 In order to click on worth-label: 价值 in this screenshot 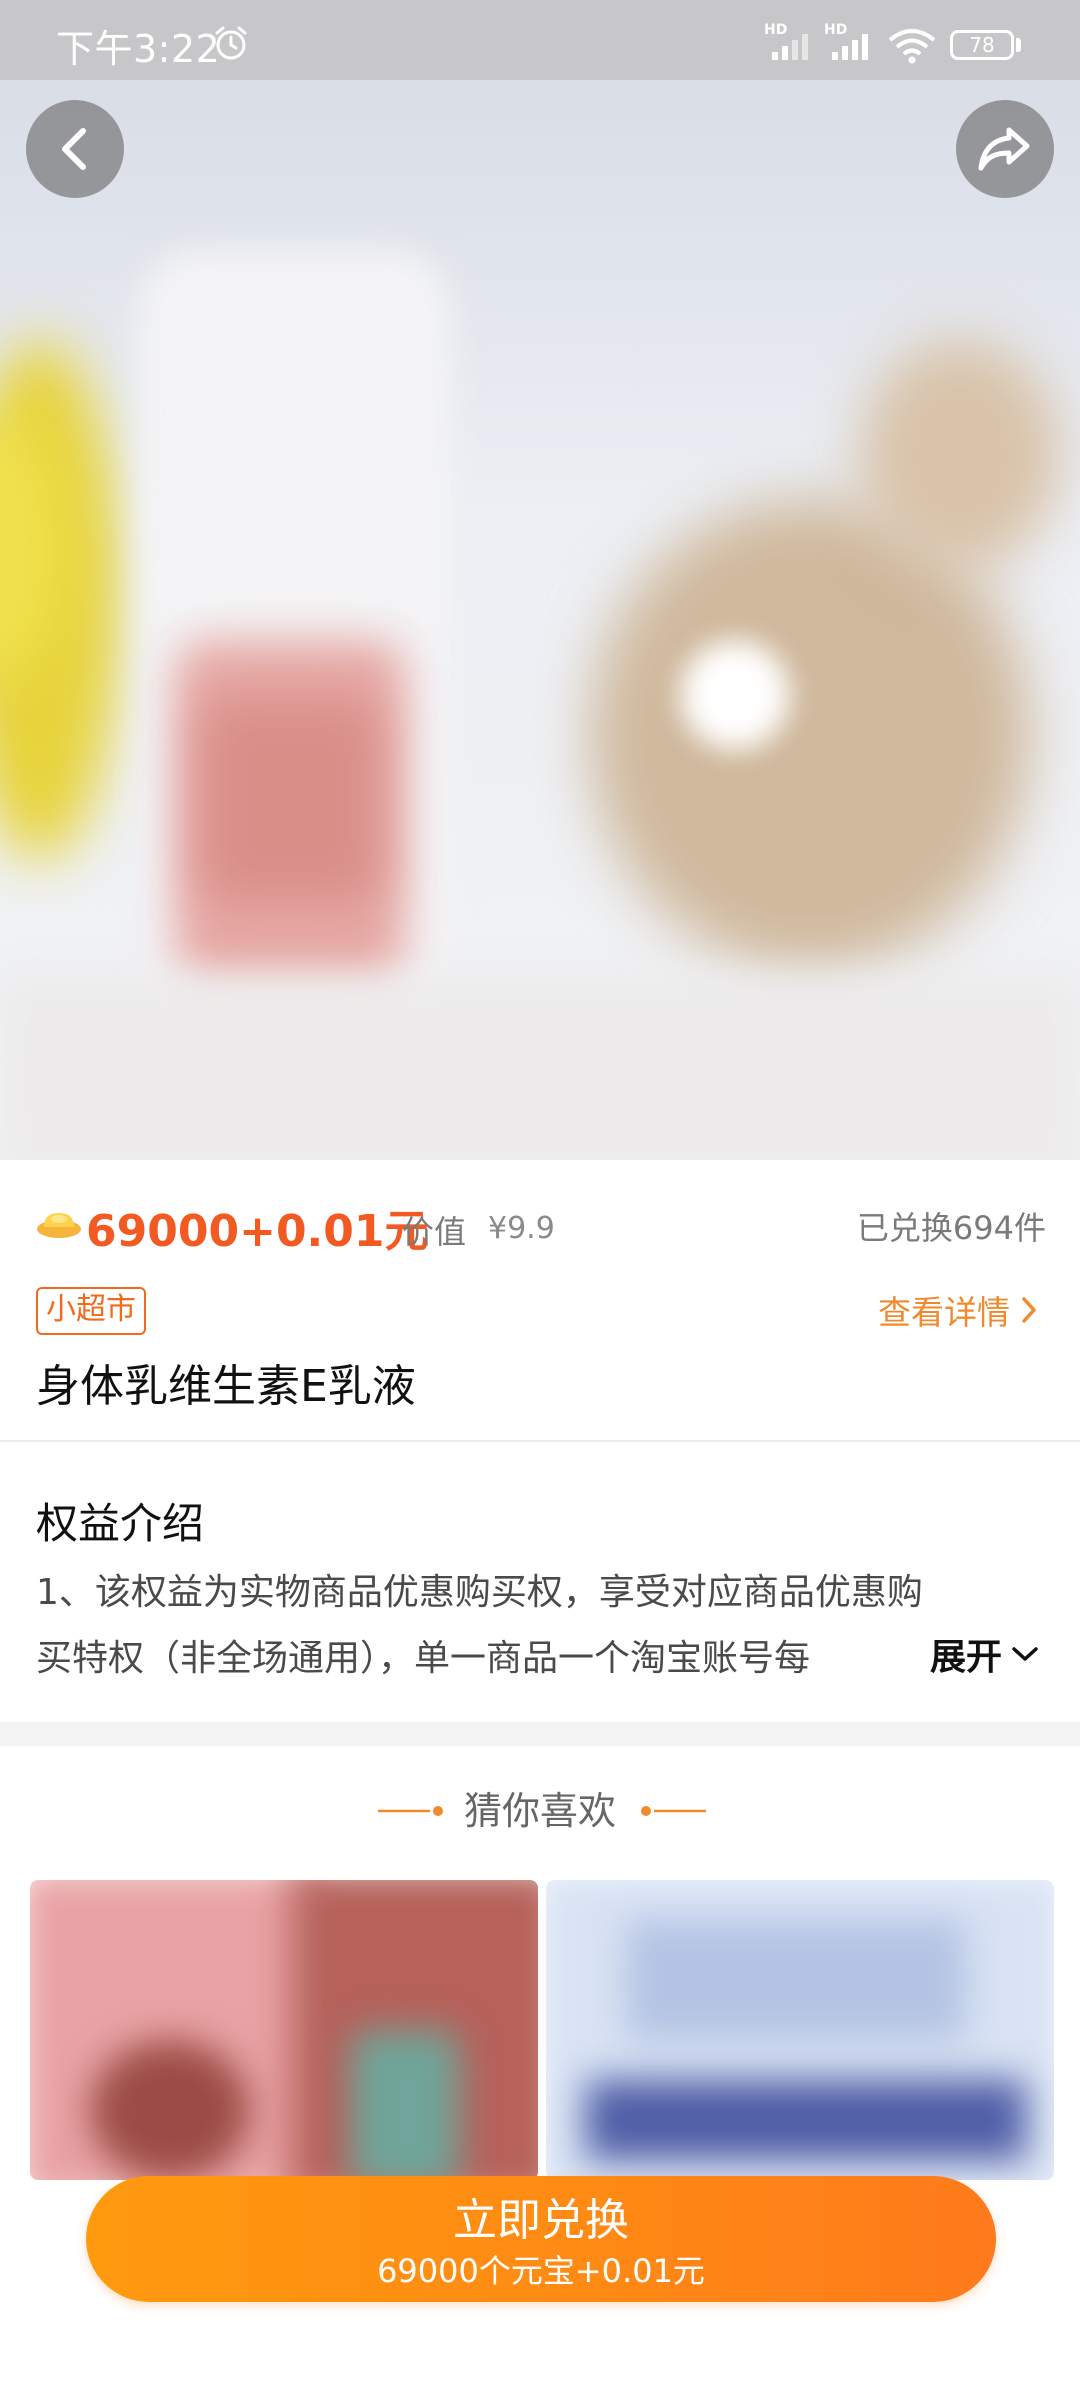, I will do `click(434, 1232)`.